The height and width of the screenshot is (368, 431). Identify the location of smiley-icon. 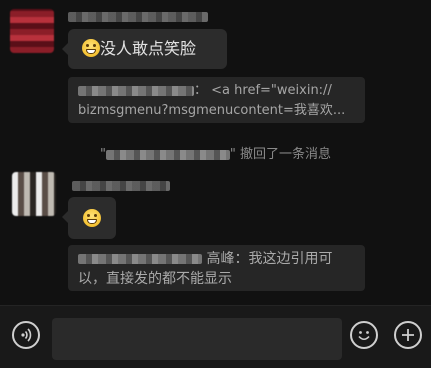
(364, 336).